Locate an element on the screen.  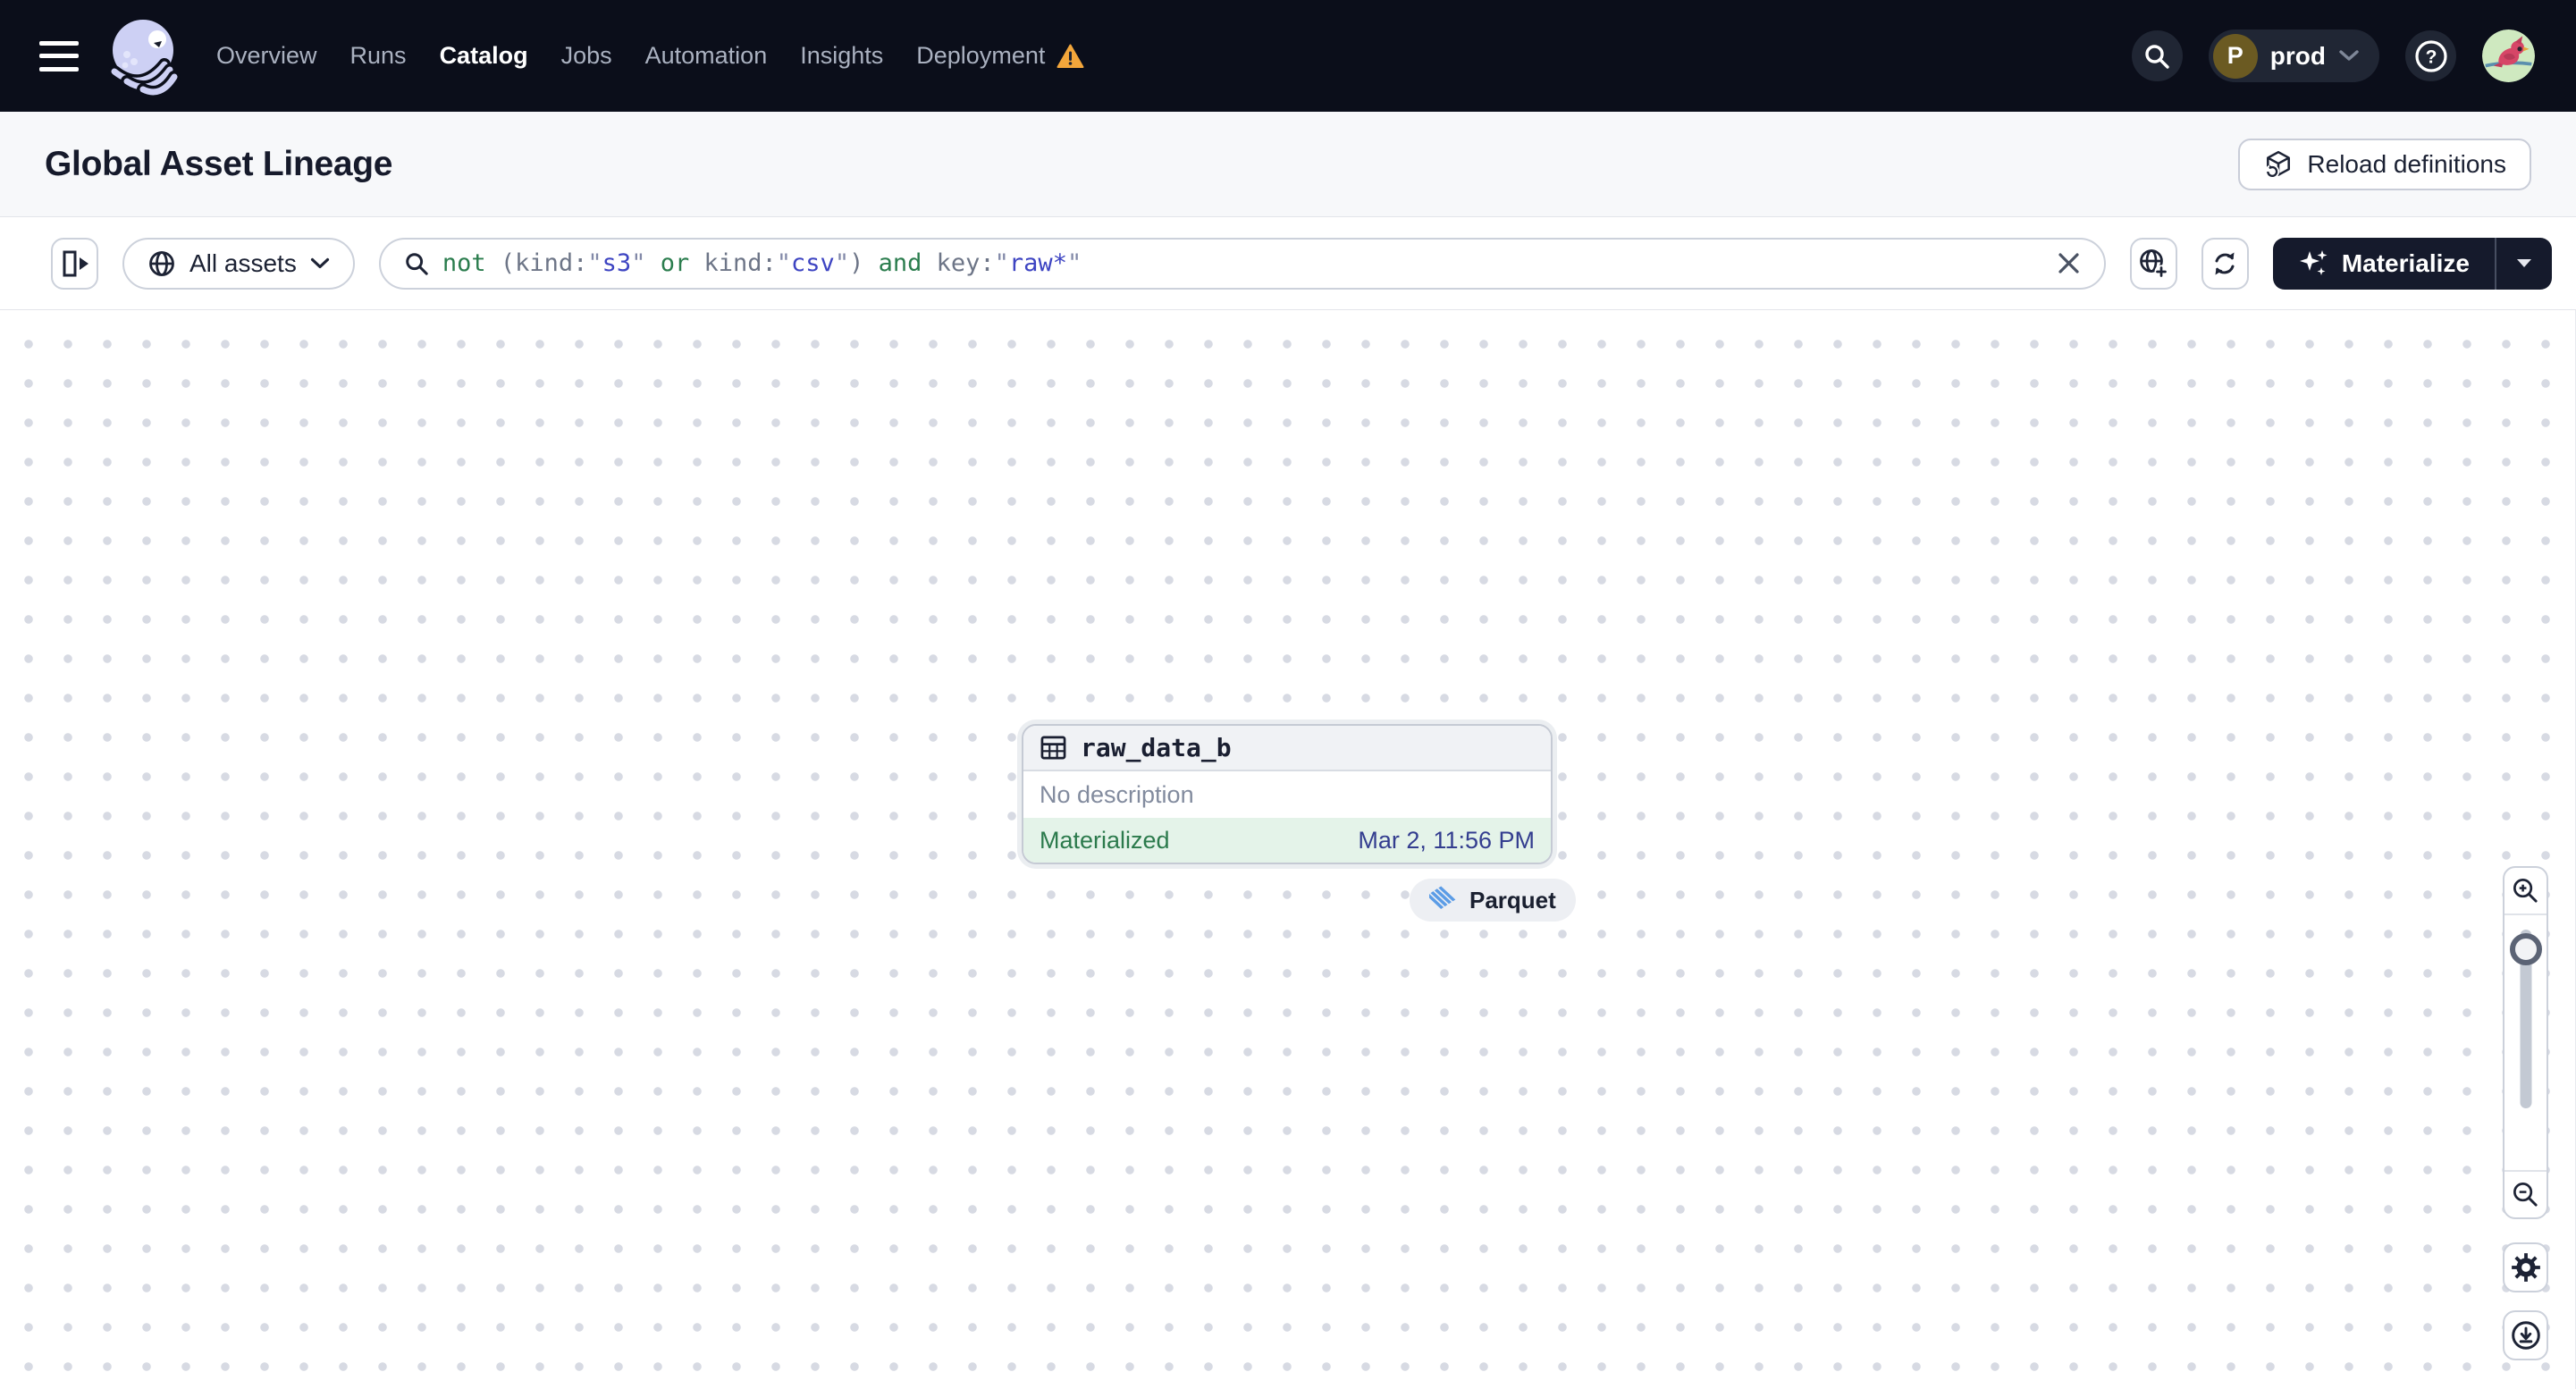
nav-item-automation: Automation is located at coordinates (707, 56).